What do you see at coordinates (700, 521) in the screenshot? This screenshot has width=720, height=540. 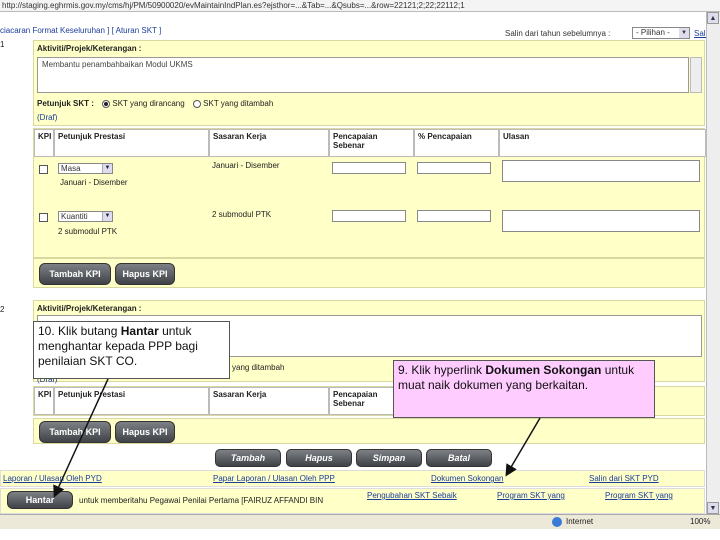 I see `zoom-level: 100%` at bounding box center [700, 521].